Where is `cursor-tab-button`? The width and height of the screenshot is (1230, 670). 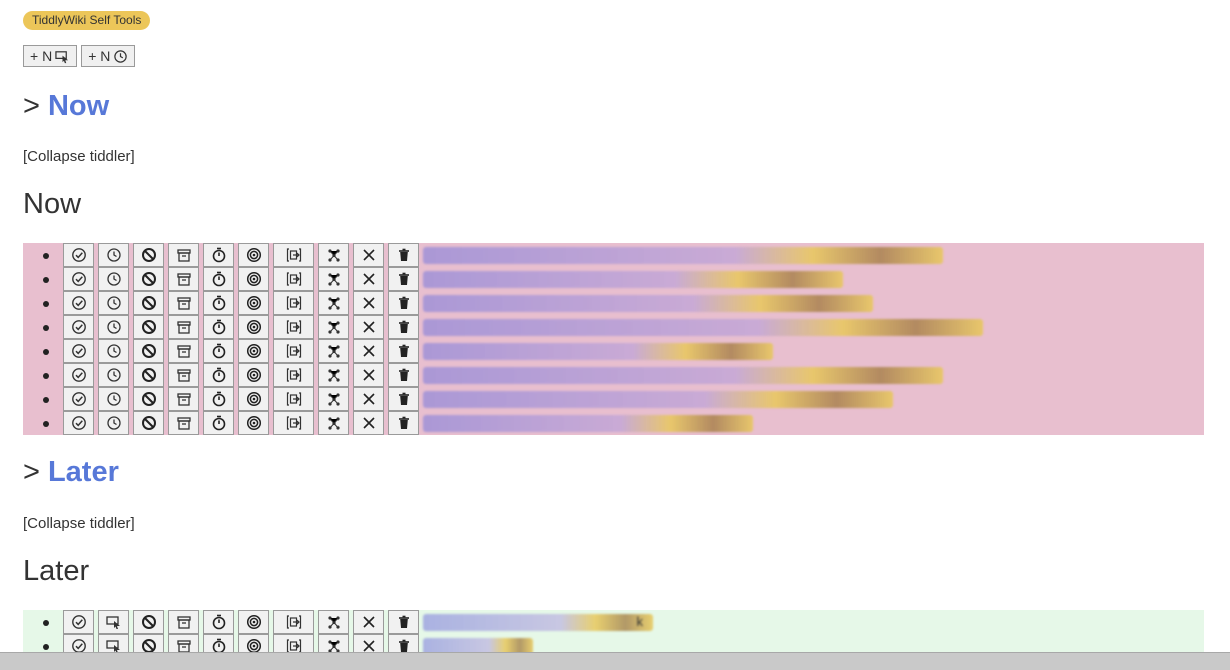 cursor-tab-button is located at coordinates (113, 622).